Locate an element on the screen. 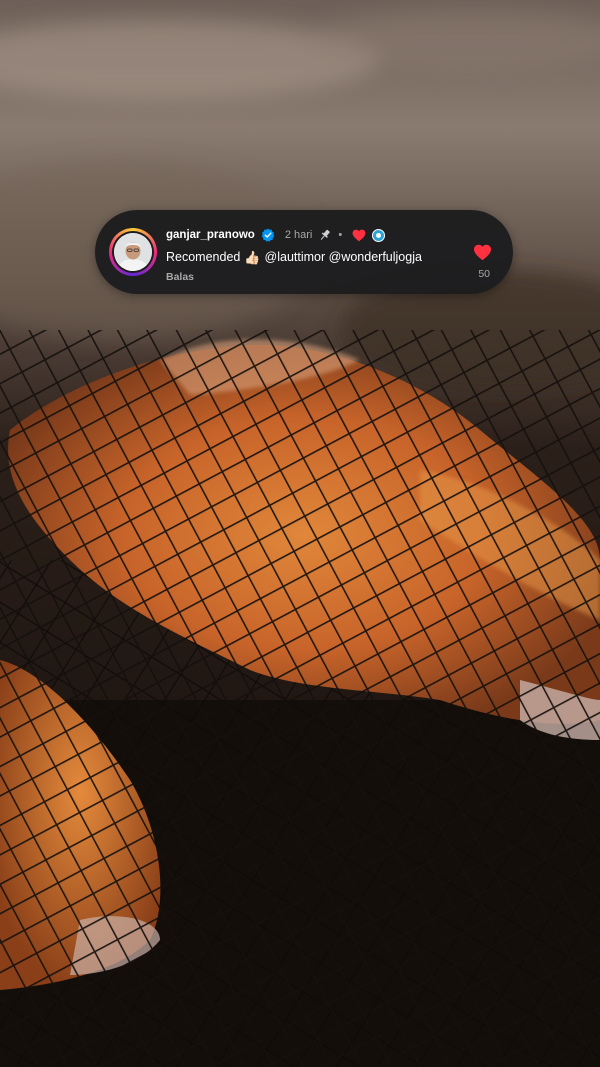 The width and height of the screenshot is (600, 1067). comment-text: Recomended 👍🏻 @lauttimor @wonderfuljogja is located at coordinates (294, 257).